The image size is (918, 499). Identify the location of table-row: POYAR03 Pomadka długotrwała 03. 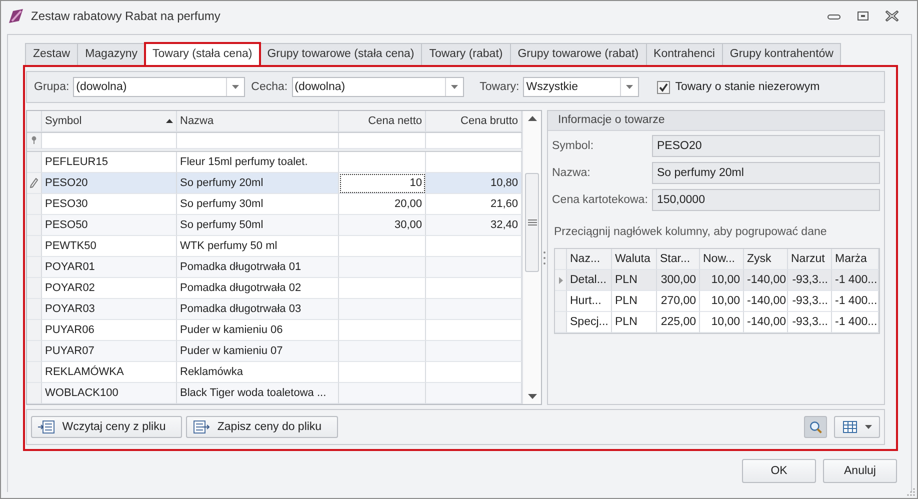
(274, 309).